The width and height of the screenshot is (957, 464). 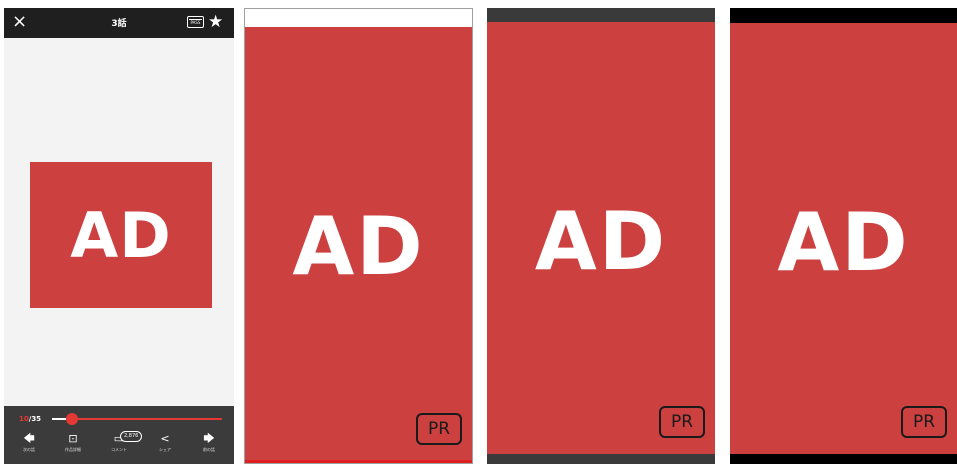 What do you see at coordinates (358, 461) in the screenshot?
I see `bottom-accent-line` at bounding box center [358, 461].